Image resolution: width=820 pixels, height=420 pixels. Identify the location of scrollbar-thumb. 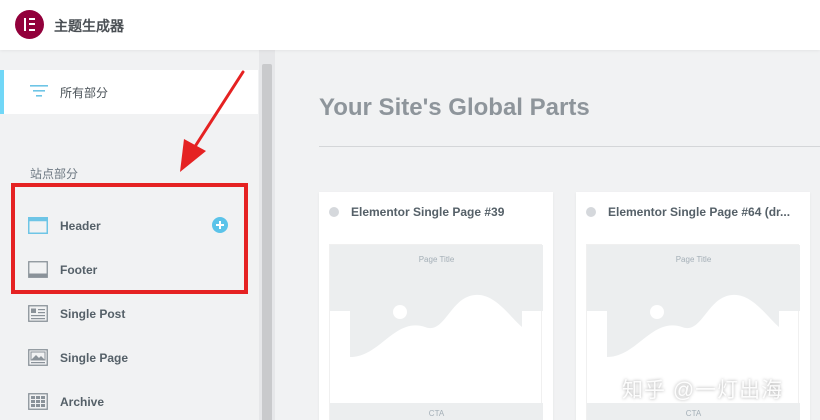
(267, 242).